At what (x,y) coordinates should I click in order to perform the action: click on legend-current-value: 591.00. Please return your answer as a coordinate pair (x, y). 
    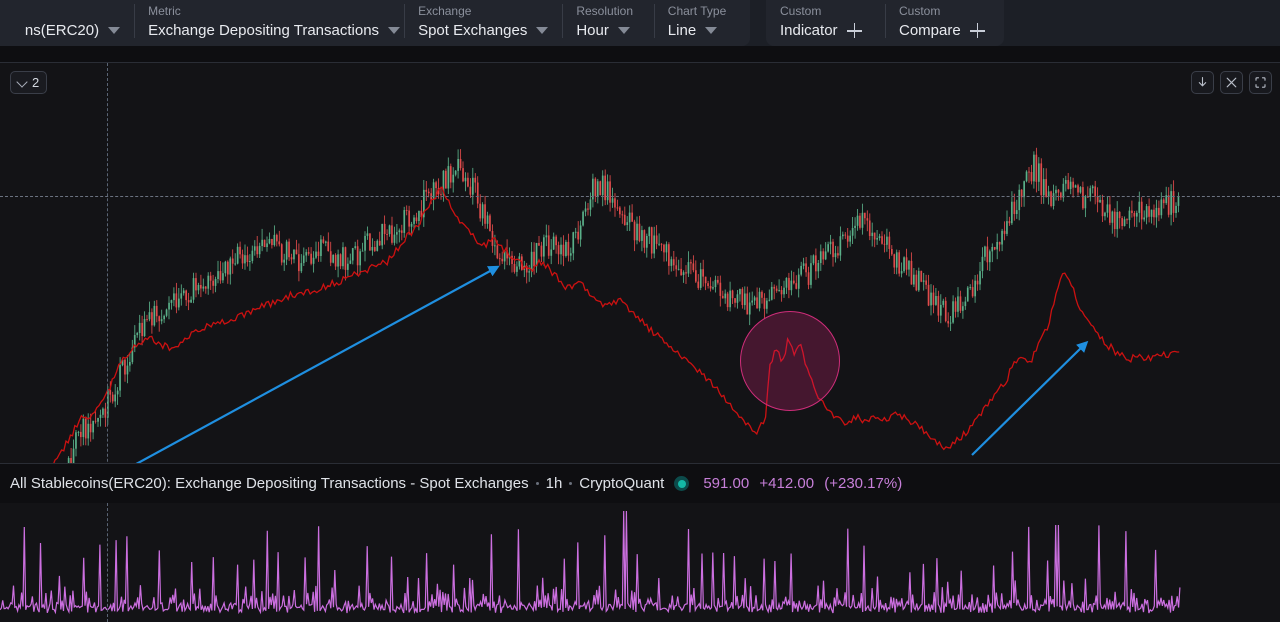
    Looking at the image, I should click on (726, 483).